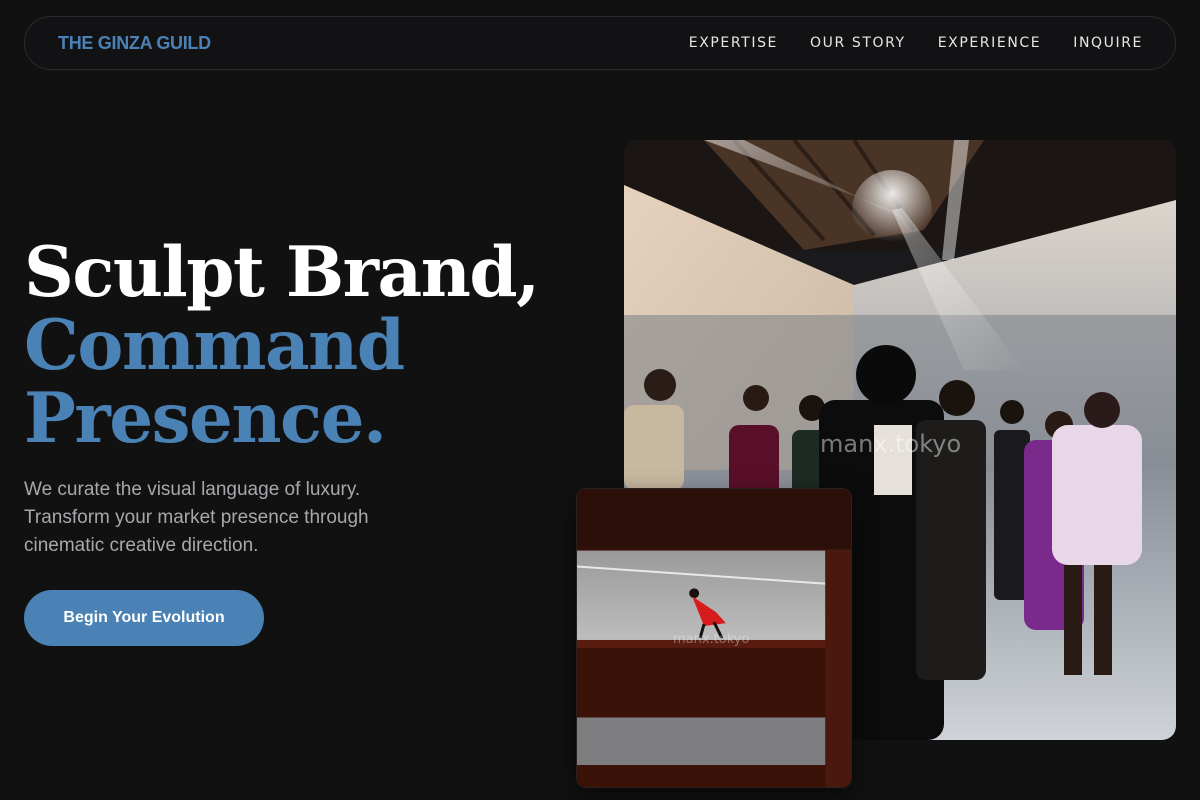  I want to click on begin-evolution-button: Begin Your Evolution, so click(144, 618).